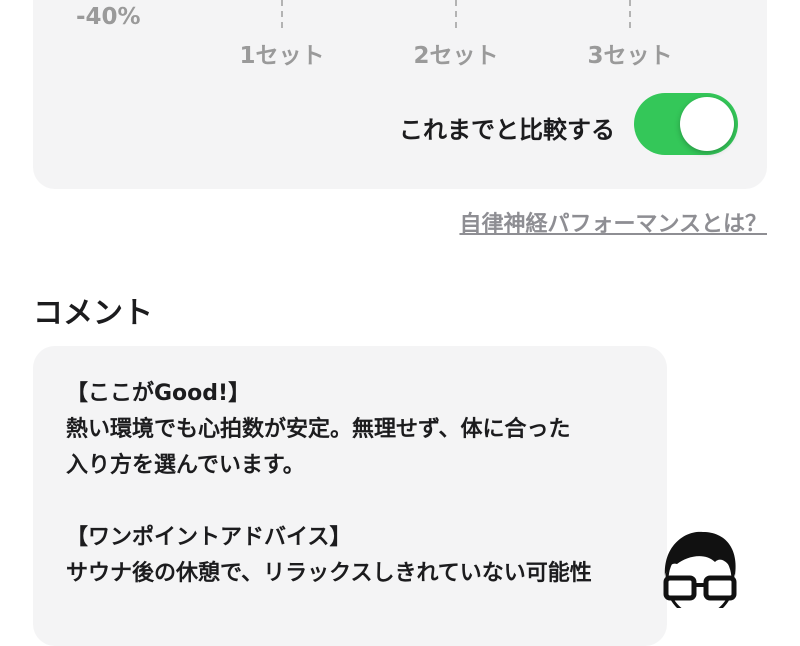 The width and height of the screenshot is (800, 646). What do you see at coordinates (613, 222) in the screenshot?
I see `autonomic-performance-info-link: 自律神経パフォーマンスとは？` at bounding box center [613, 222].